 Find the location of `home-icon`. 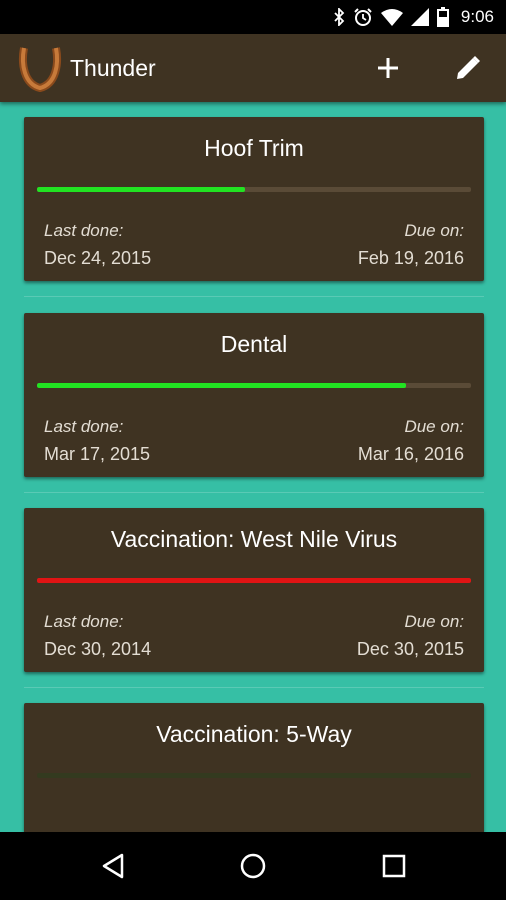

home-icon is located at coordinates (253, 866).